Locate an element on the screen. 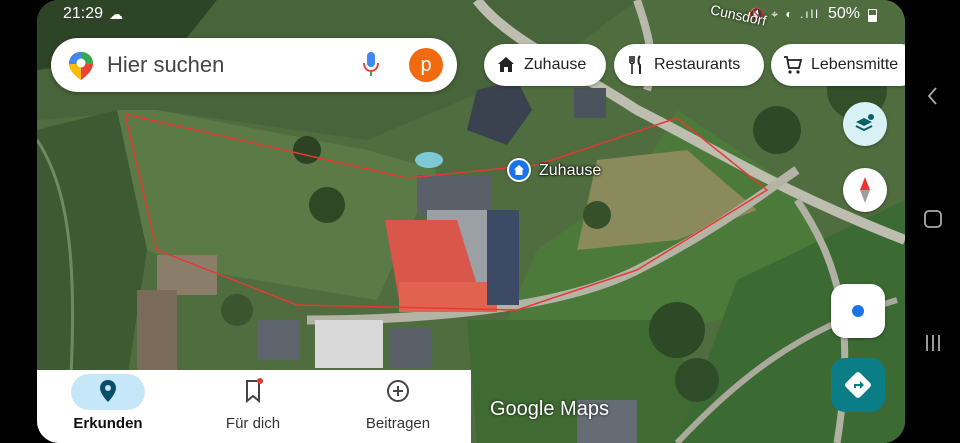 Image resolution: width=960 pixels, height=443 pixels. home-marker is located at coordinates (519, 170).